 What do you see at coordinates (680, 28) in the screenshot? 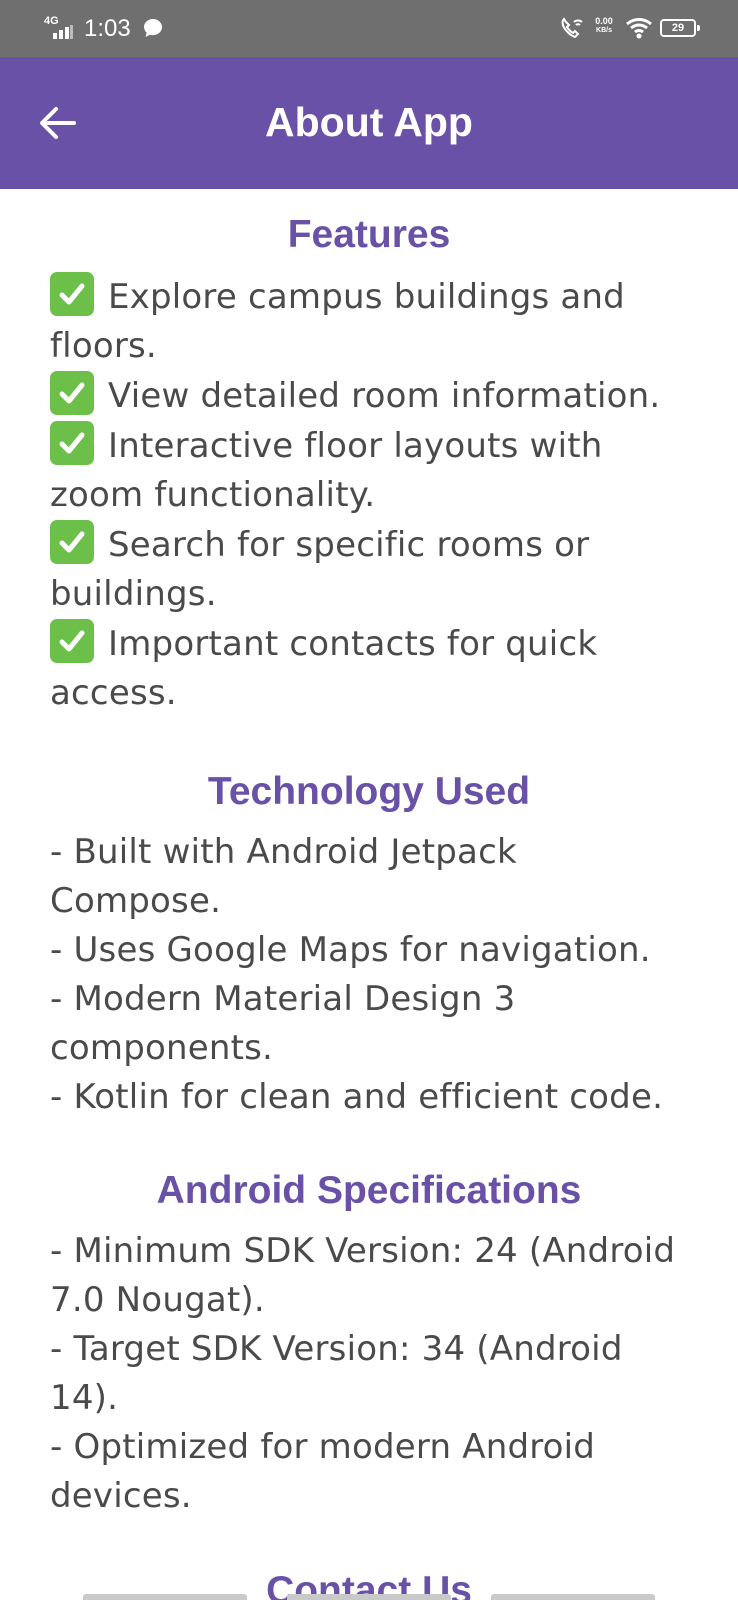
I see `battery-indicator: 29` at bounding box center [680, 28].